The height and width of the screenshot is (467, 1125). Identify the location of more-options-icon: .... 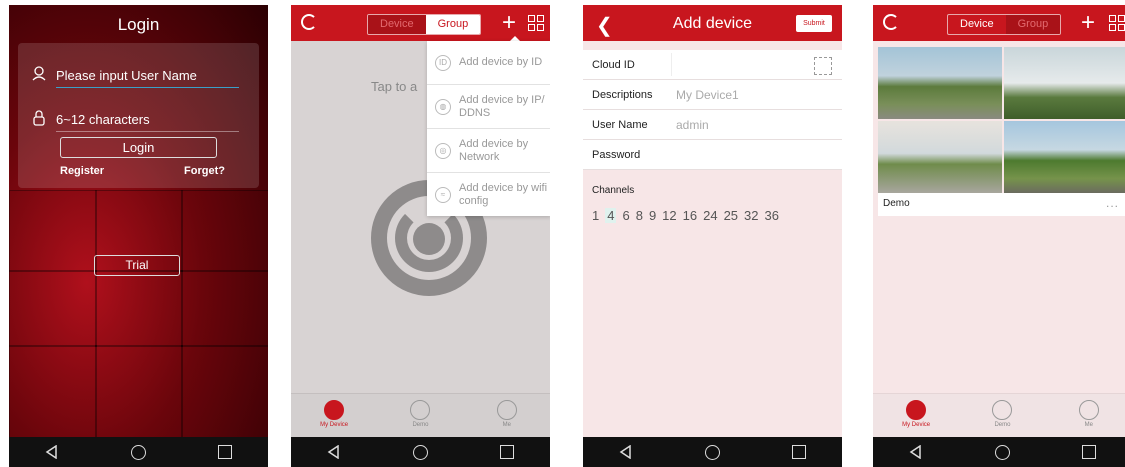
(1112, 203).